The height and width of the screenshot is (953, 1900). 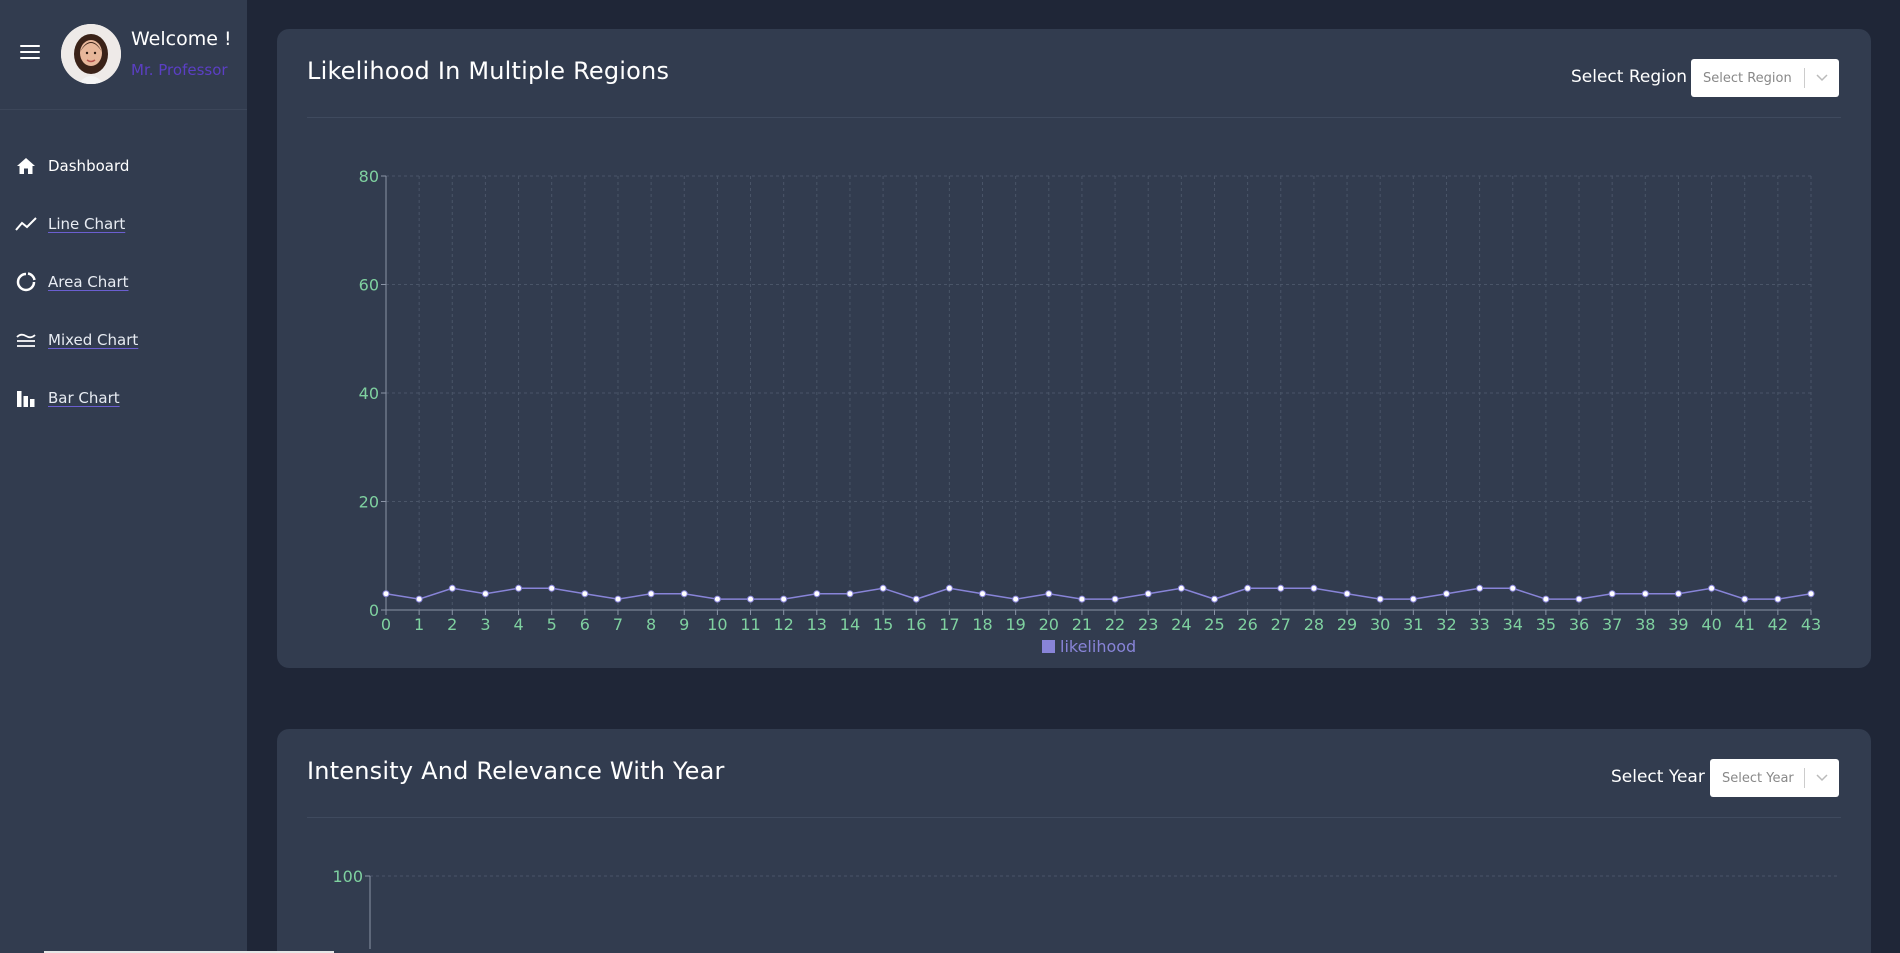 I want to click on legend-label: likelihood, so click(x=1098, y=646).